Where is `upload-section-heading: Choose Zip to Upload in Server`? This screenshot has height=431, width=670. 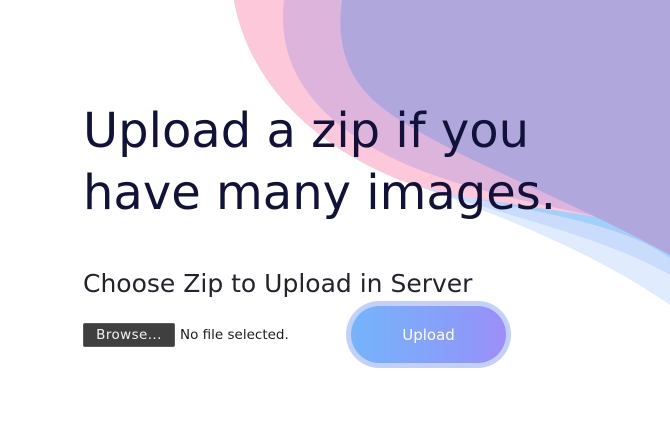 upload-section-heading: Choose Zip to Upload in Server is located at coordinates (278, 283).